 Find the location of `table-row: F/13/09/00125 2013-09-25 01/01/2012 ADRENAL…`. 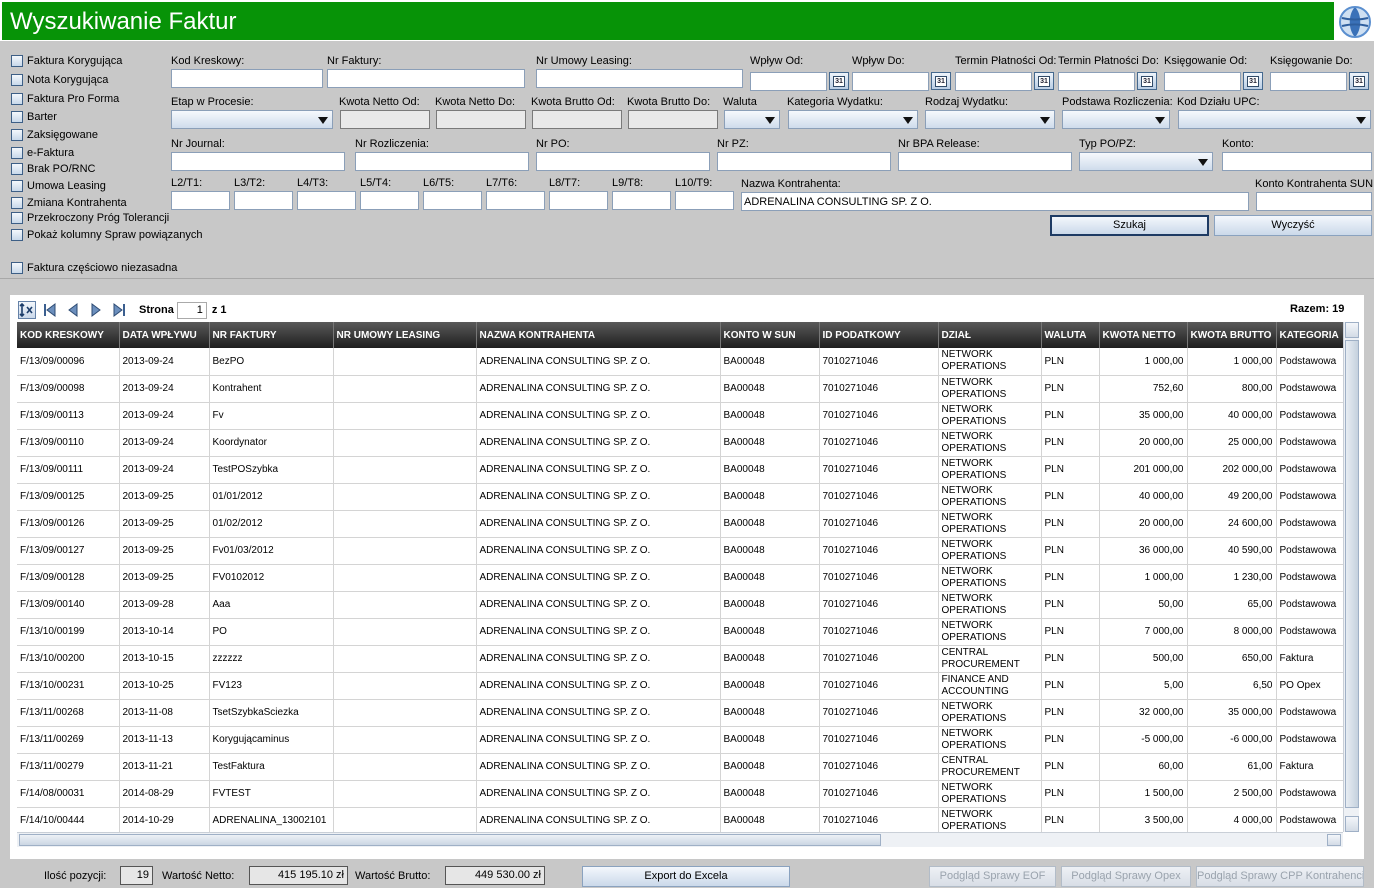

table-row: F/13/09/00125 2013-09-25 01/01/2012 ADRENAL… is located at coordinates (680, 497).